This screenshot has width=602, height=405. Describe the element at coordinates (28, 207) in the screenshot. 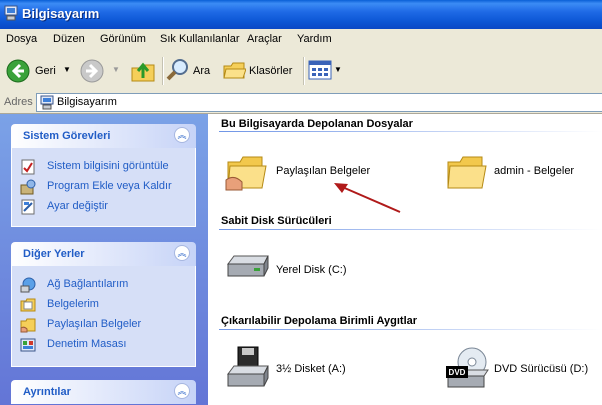

I see `settings-icon` at that location.